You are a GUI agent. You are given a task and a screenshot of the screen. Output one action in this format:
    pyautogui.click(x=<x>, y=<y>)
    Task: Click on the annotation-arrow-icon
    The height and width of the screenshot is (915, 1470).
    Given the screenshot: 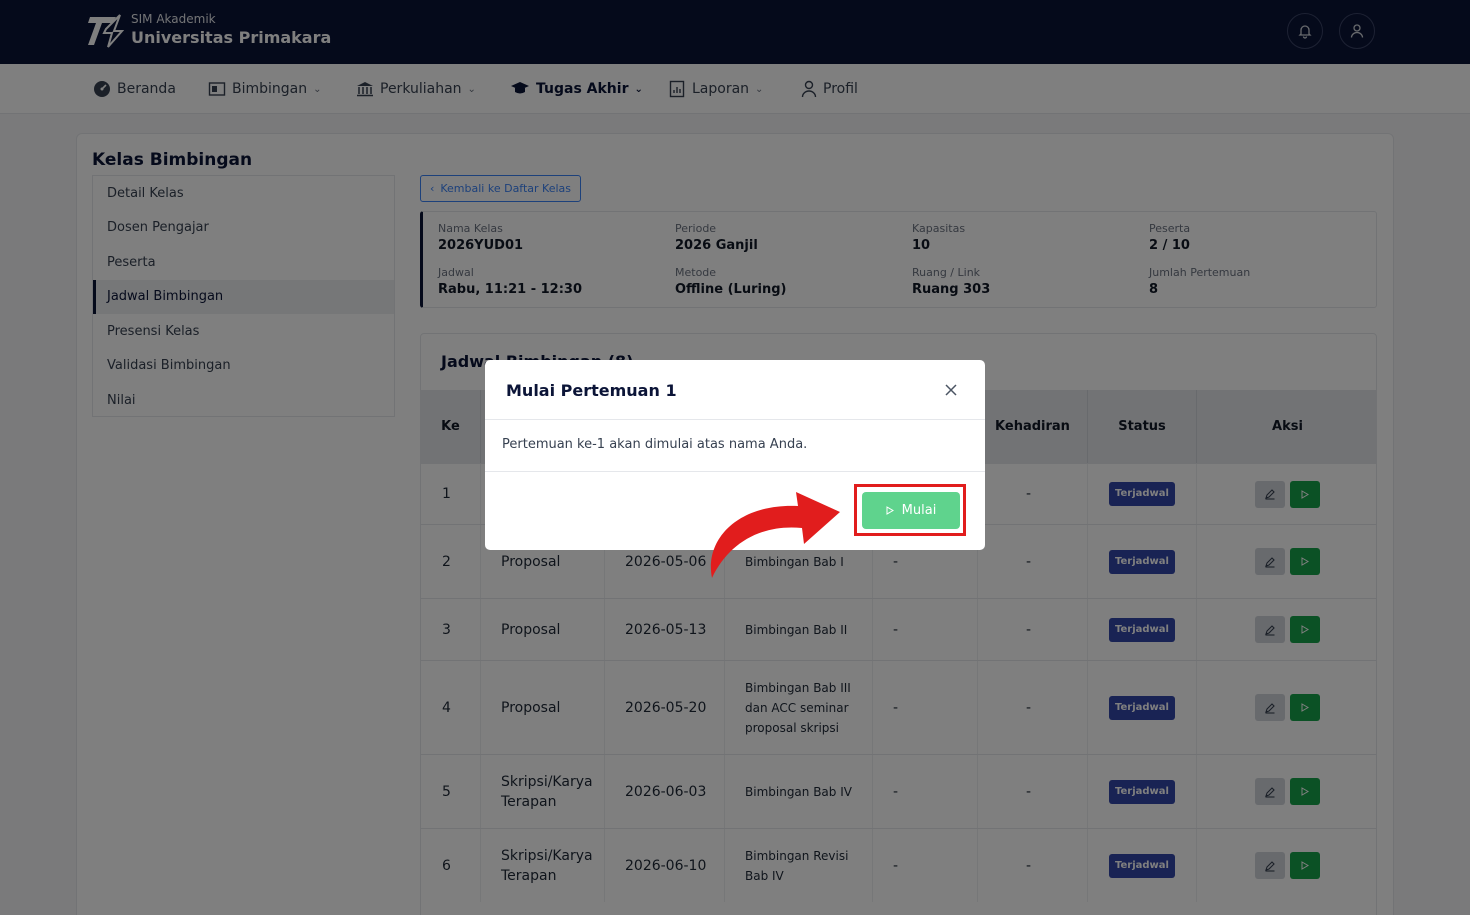 What is the action you would take?
    pyautogui.click(x=775, y=535)
    